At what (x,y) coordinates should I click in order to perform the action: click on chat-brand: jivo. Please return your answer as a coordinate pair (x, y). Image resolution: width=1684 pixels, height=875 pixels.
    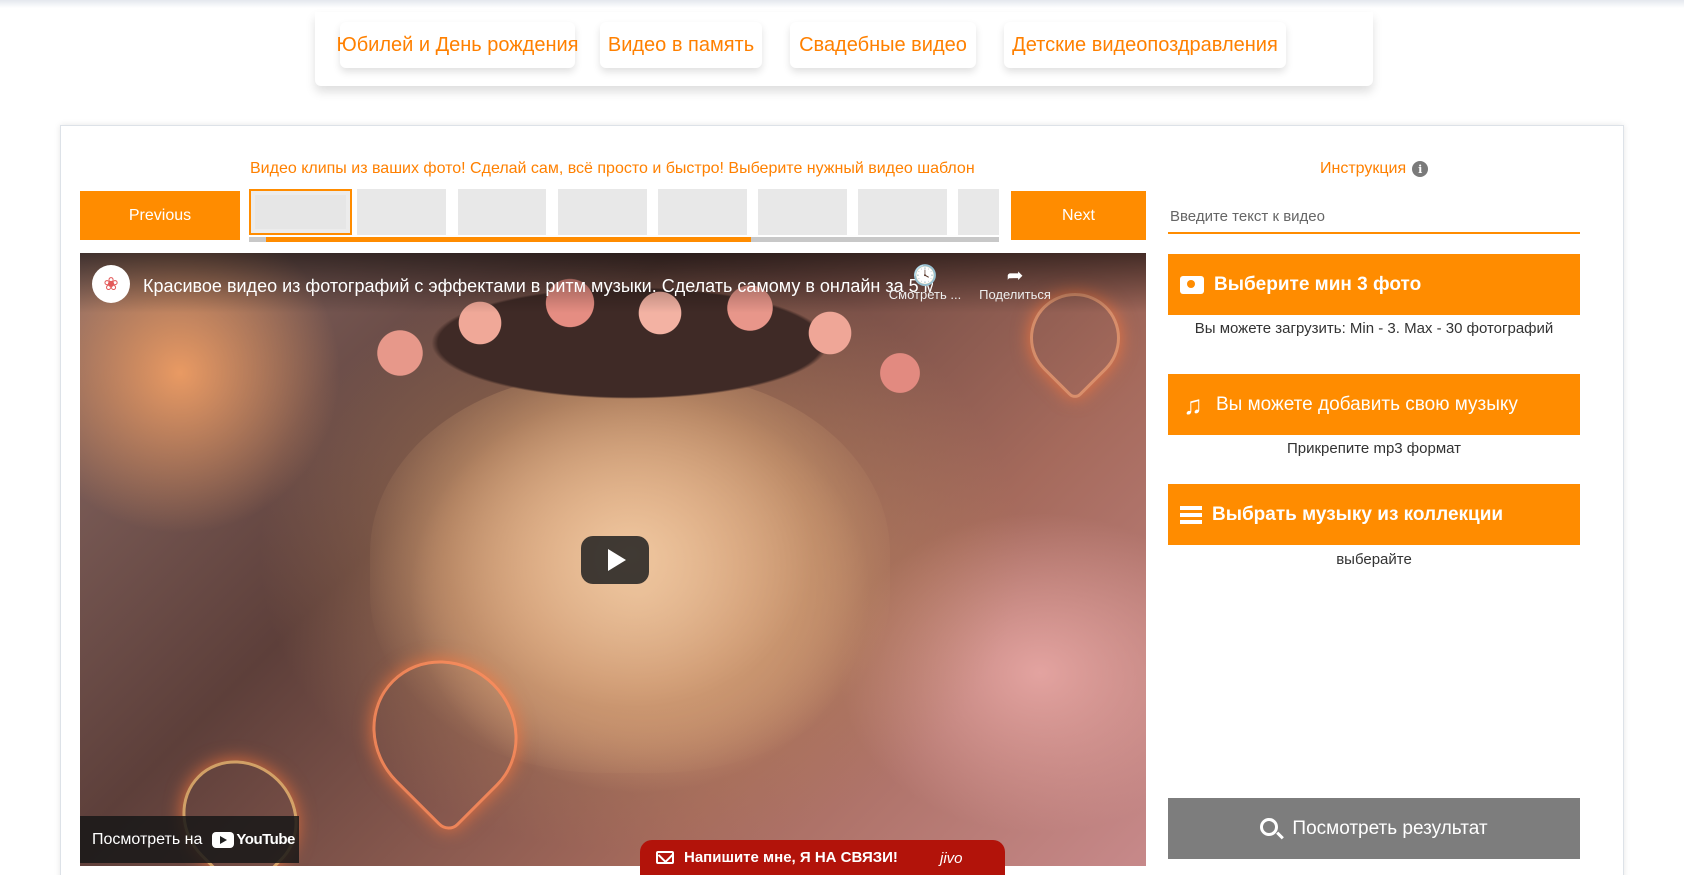
    Looking at the image, I should click on (951, 858).